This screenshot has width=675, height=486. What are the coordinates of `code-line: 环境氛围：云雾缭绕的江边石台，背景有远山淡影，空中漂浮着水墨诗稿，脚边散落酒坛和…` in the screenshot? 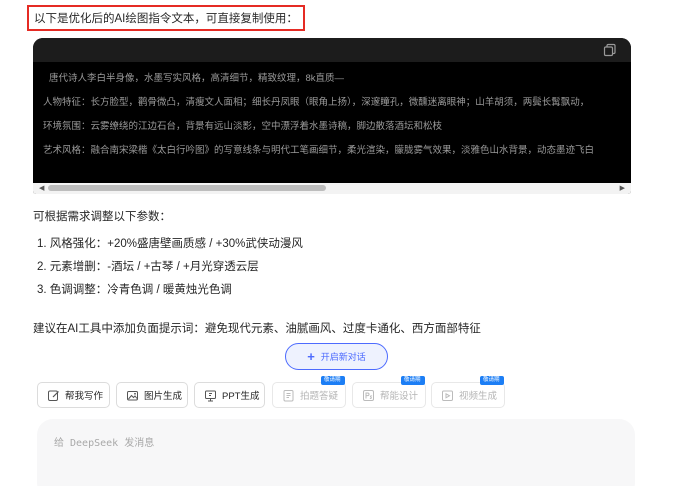 It's located at (243, 126).